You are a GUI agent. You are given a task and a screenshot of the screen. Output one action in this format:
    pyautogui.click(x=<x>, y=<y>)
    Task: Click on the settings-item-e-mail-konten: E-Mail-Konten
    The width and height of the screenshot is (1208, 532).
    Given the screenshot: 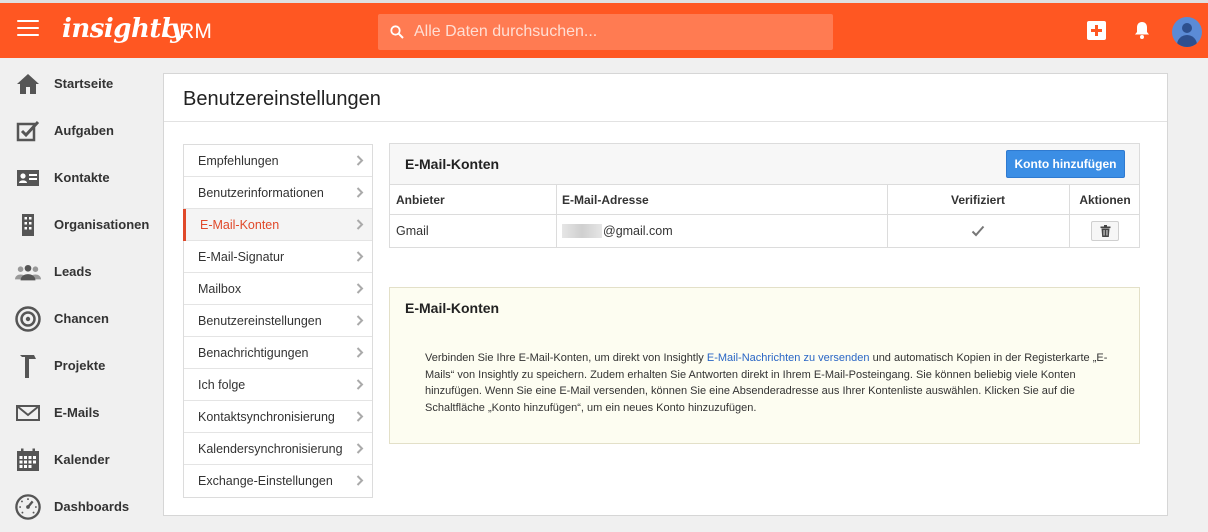 What is the action you would take?
    pyautogui.click(x=277, y=225)
    